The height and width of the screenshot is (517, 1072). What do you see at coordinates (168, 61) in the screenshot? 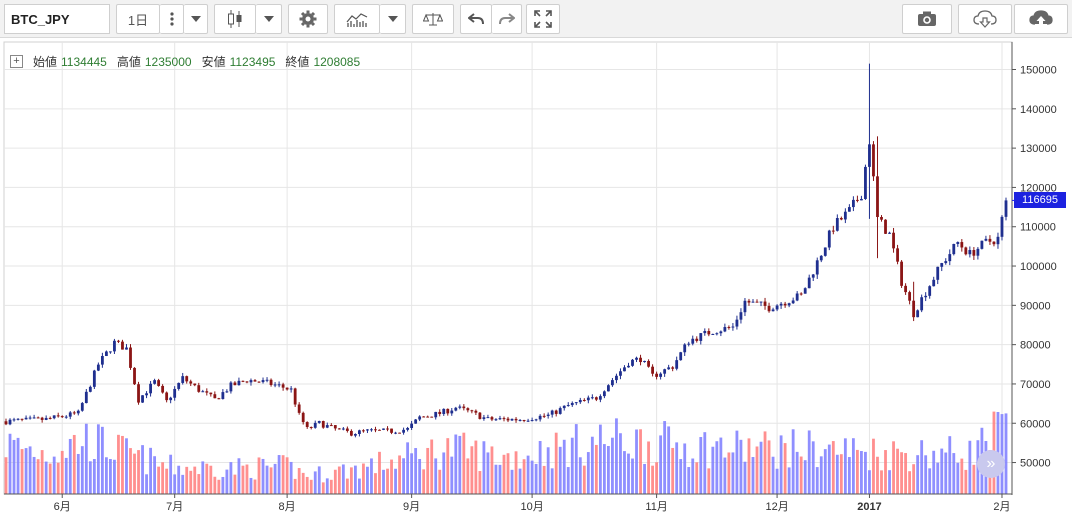
I see `high-value: 1235000` at bounding box center [168, 61].